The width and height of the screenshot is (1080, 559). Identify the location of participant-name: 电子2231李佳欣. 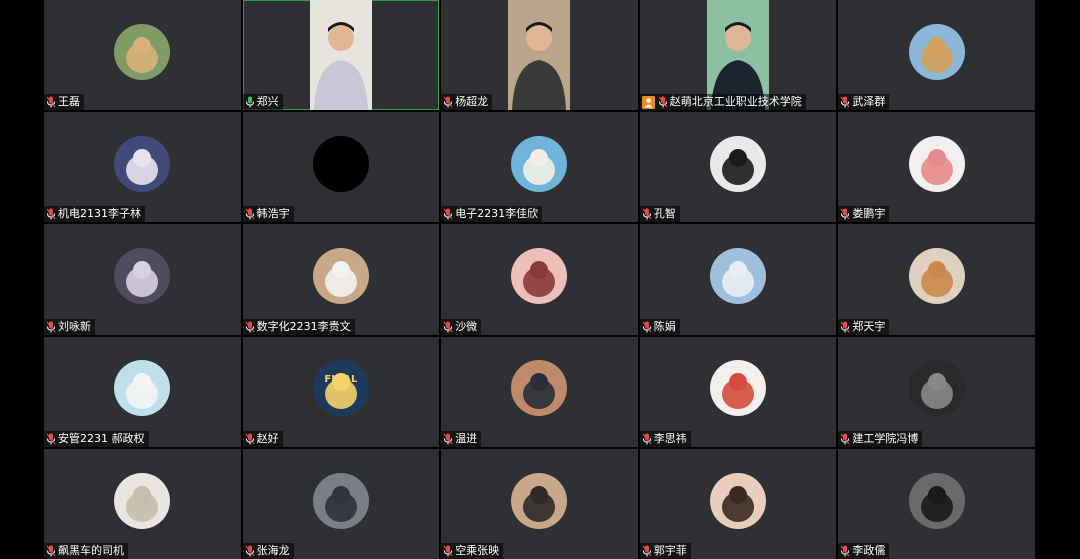
(497, 214).